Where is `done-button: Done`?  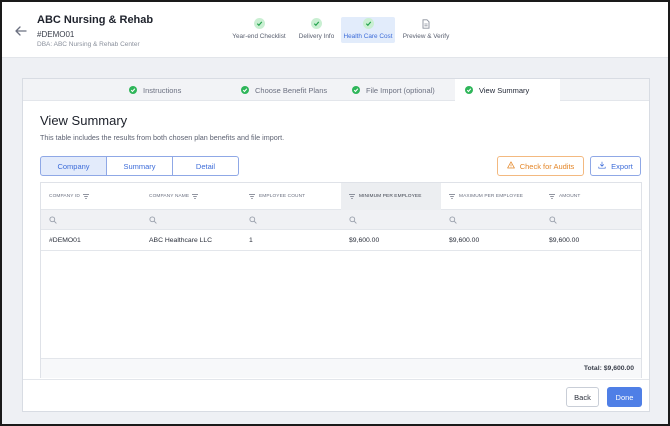 done-button: Done is located at coordinates (624, 397).